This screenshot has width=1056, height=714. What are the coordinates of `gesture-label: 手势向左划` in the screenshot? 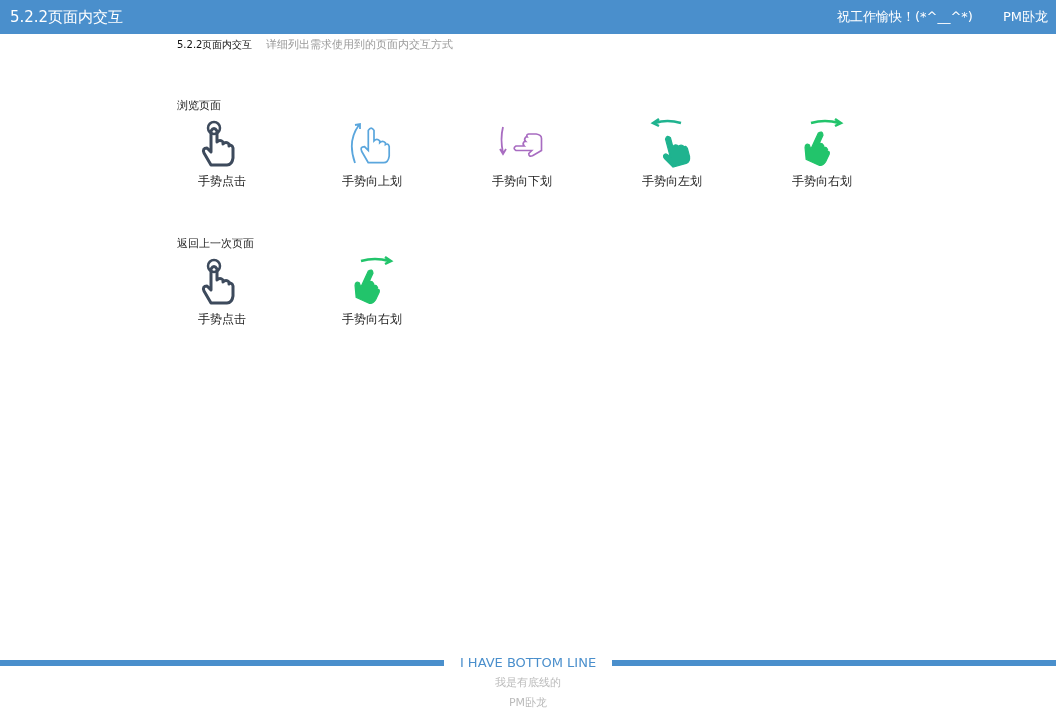 It's located at (672, 181).